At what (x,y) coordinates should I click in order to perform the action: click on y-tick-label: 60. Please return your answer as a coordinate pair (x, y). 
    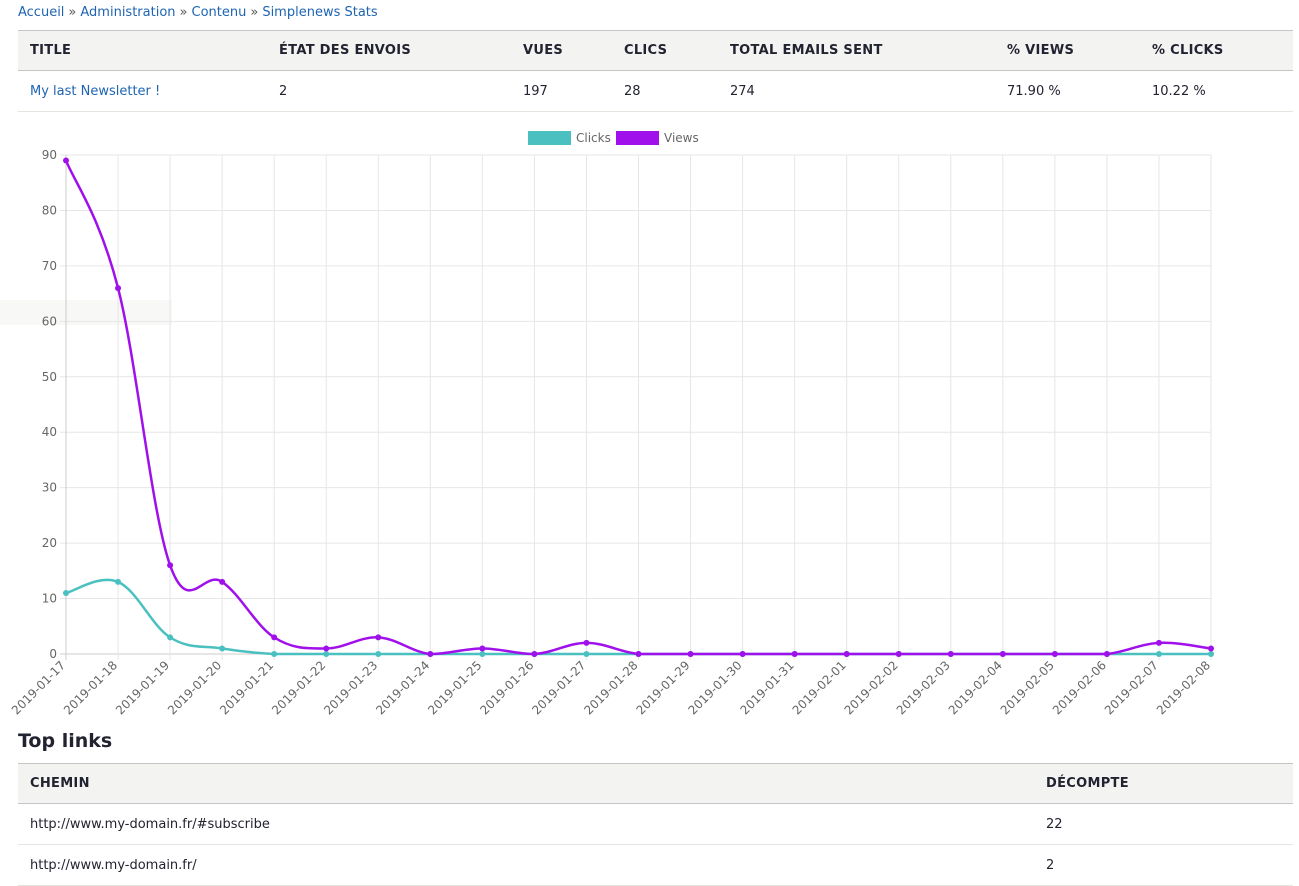
    Looking at the image, I should click on (49, 321).